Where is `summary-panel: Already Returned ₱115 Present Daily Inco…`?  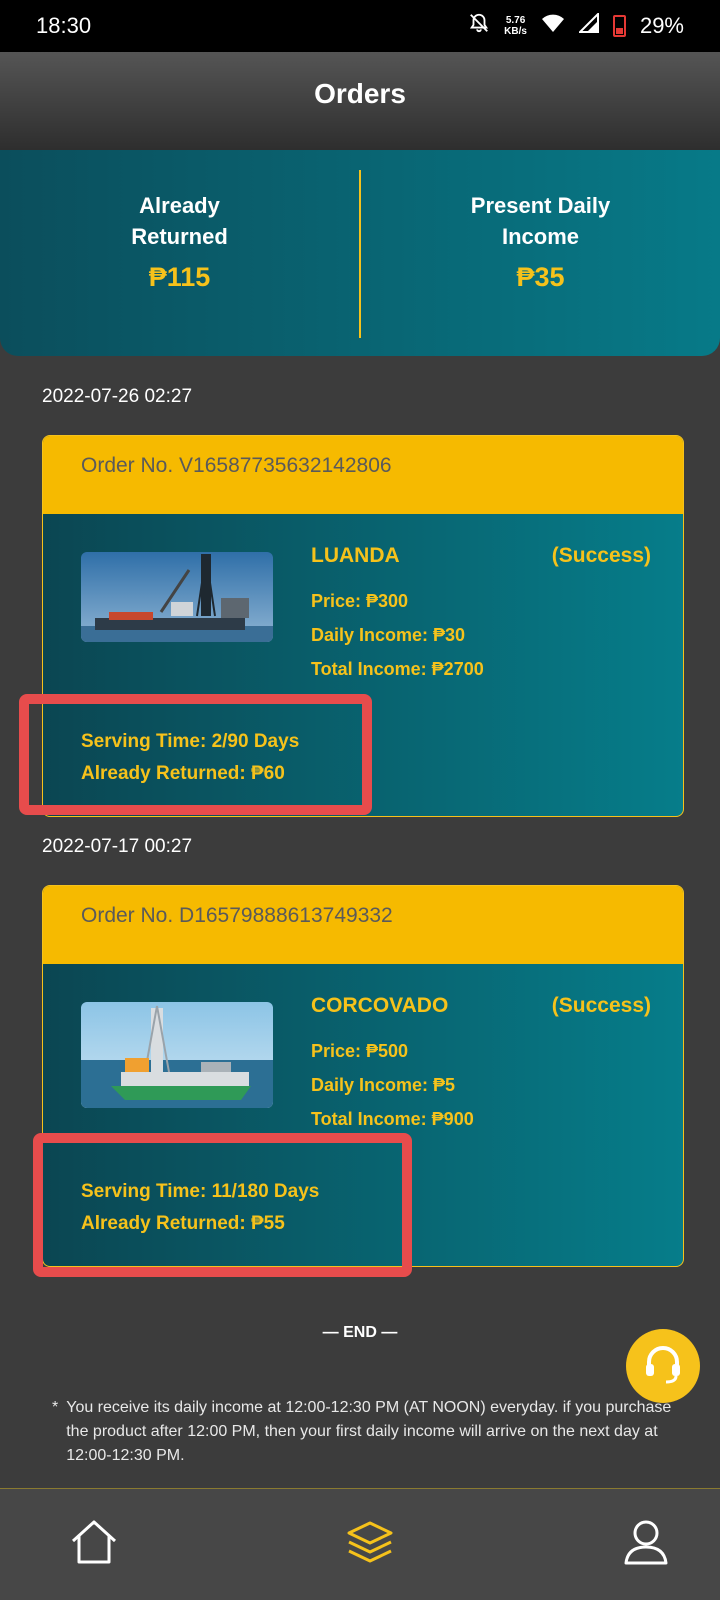 summary-panel: Already Returned ₱115 Present Daily Inco… is located at coordinates (360, 253).